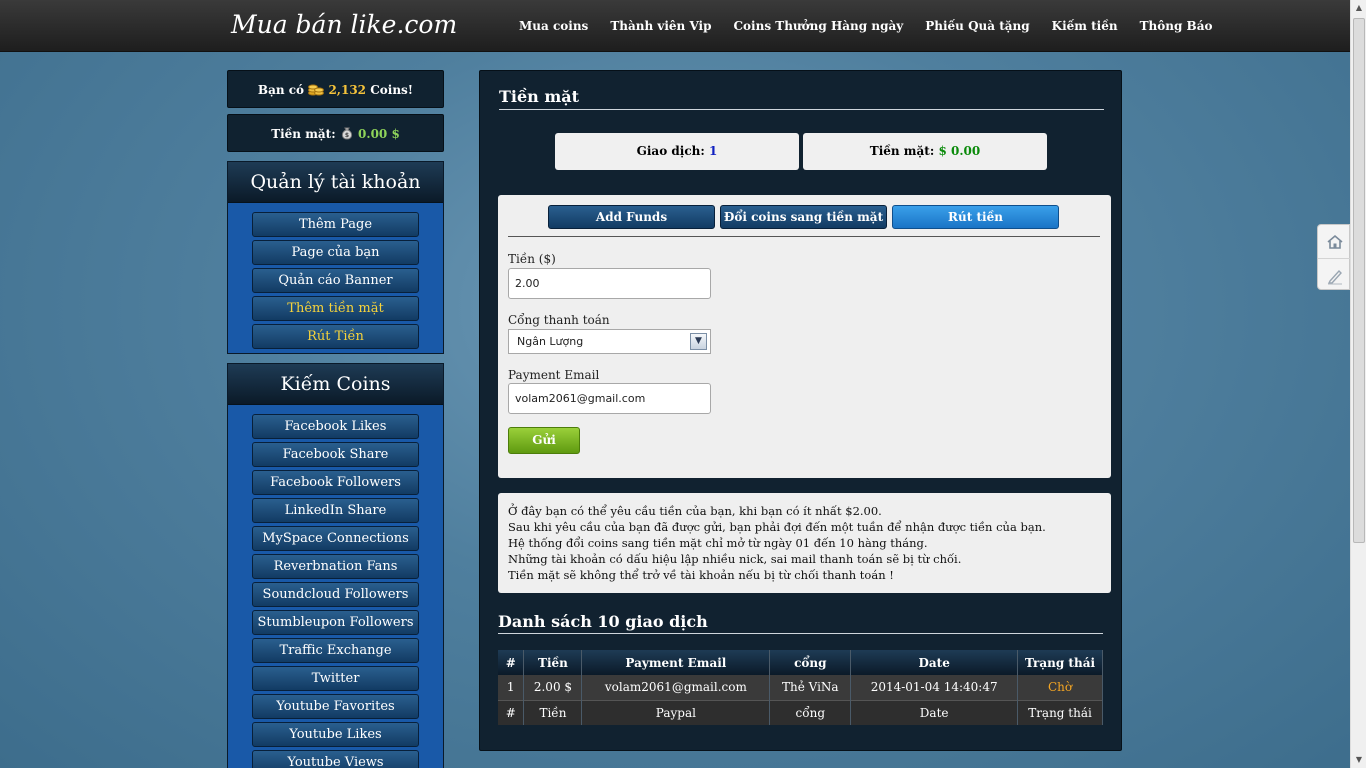 The height and width of the screenshot is (768, 1366). Describe the element at coordinates (1060, 662) in the screenshot. I see `col-status: Trạng thái` at that location.